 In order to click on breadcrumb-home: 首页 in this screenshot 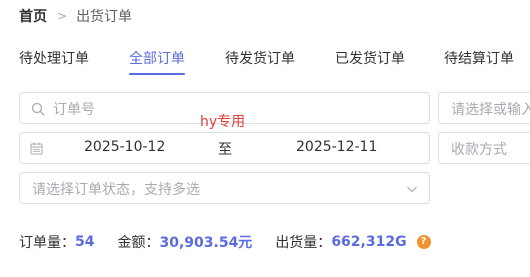, I will do `click(33, 16)`.